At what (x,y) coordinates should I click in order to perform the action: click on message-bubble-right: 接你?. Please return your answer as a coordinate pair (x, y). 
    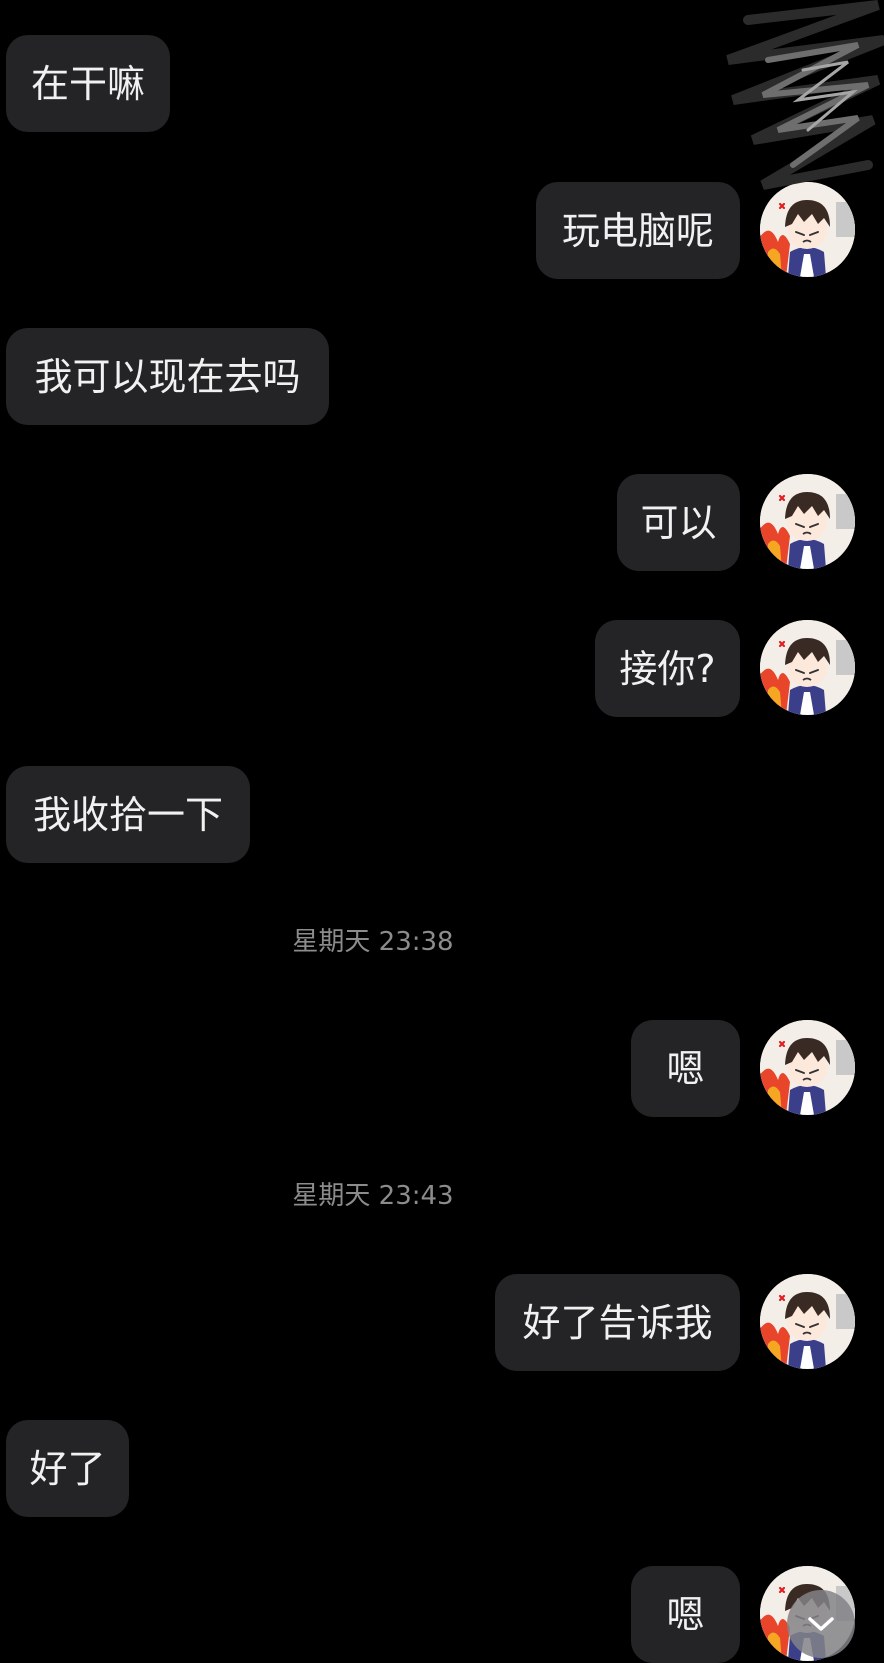
    Looking at the image, I should click on (667, 668).